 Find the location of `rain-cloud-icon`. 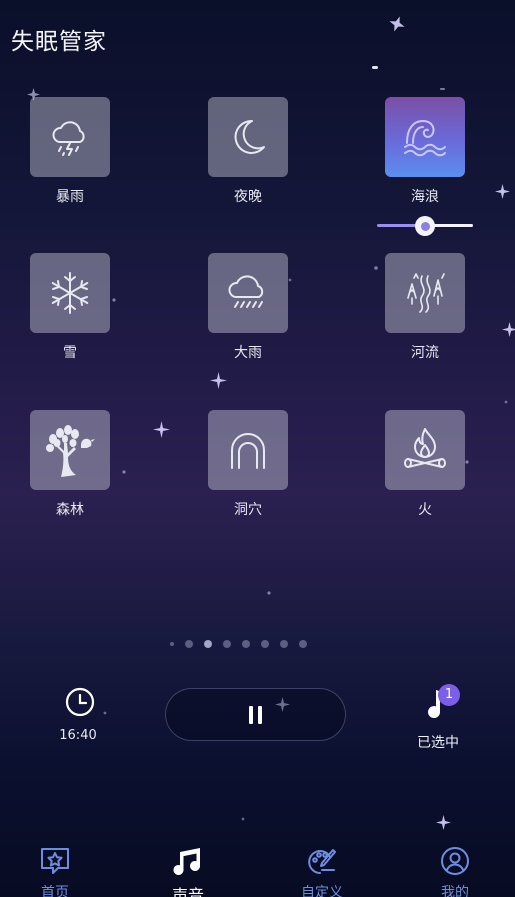

rain-cloud-icon is located at coordinates (246, 291).